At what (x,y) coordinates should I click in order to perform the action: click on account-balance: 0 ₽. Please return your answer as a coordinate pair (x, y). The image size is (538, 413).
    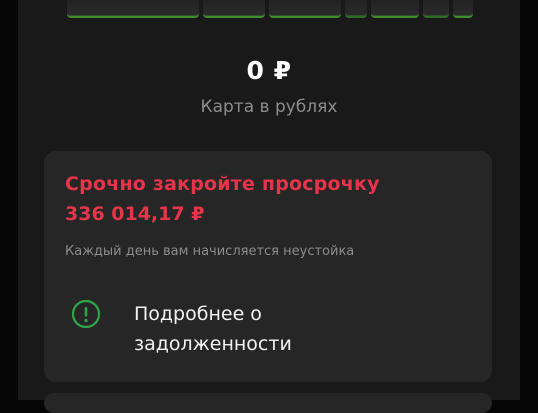
    Looking at the image, I should click on (269, 70).